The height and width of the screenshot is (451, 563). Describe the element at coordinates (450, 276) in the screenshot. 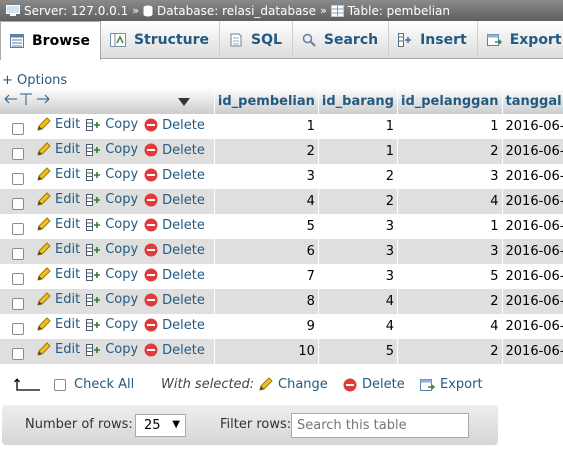

I see `cell-id-pelanggan: 5` at that location.